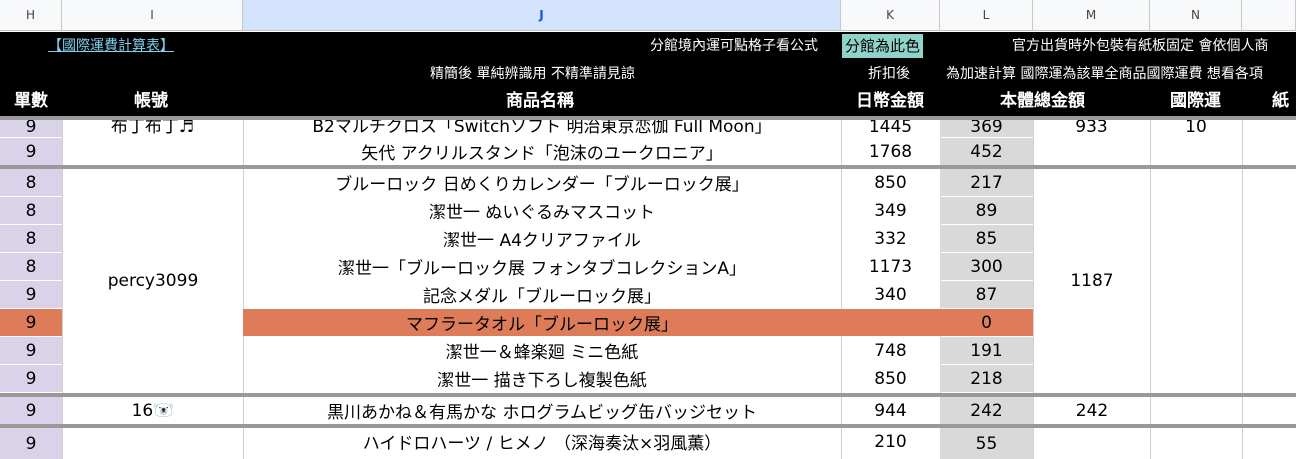 The width and height of the screenshot is (1296, 459). What do you see at coordinates (890, 15) in the screenshot?
I see `column-header-k: K` at bounding box center [890, 15].